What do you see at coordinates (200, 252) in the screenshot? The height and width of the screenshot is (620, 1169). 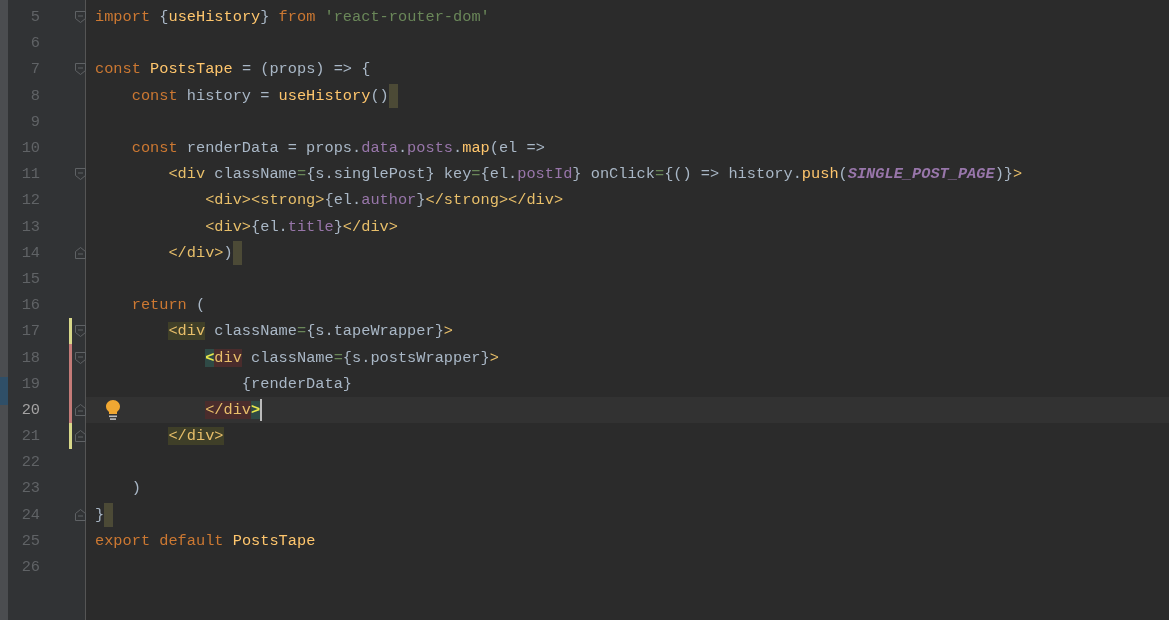 I see `code-line: </div>)` at bounding box center [200, 252].